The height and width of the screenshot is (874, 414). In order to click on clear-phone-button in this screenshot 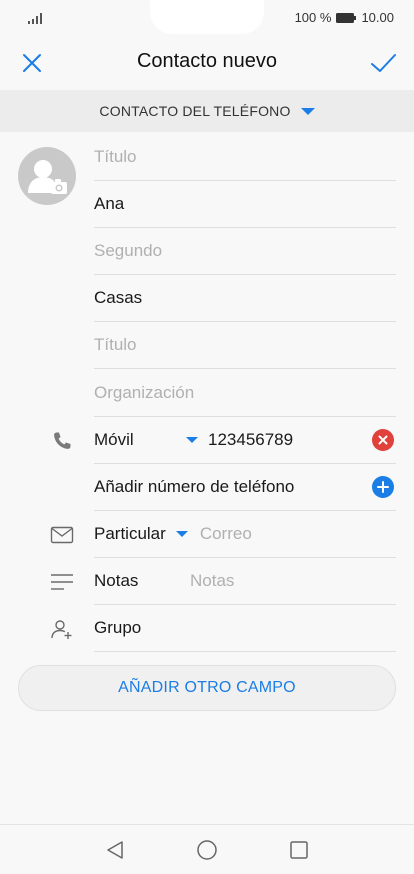, I will do `click(383, 440)`.